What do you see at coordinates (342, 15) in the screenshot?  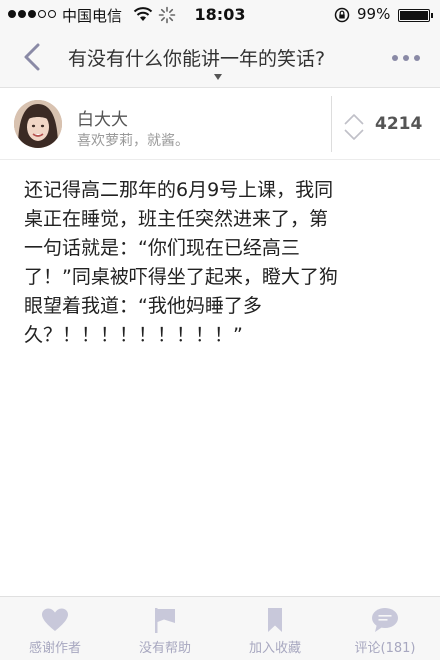 I see `rotation-lock-icon` at bounding box center [342, 15].